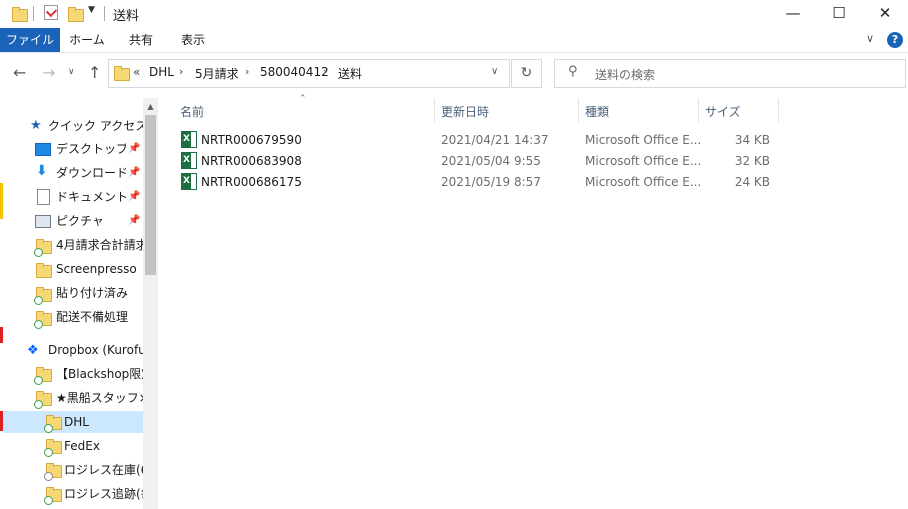 The image size is (908, 509). What do you see at coordinates (99, 293) in the screenshot?
I see `nav-pasted: 貼り付け済み` at bounding box center [99, 293].